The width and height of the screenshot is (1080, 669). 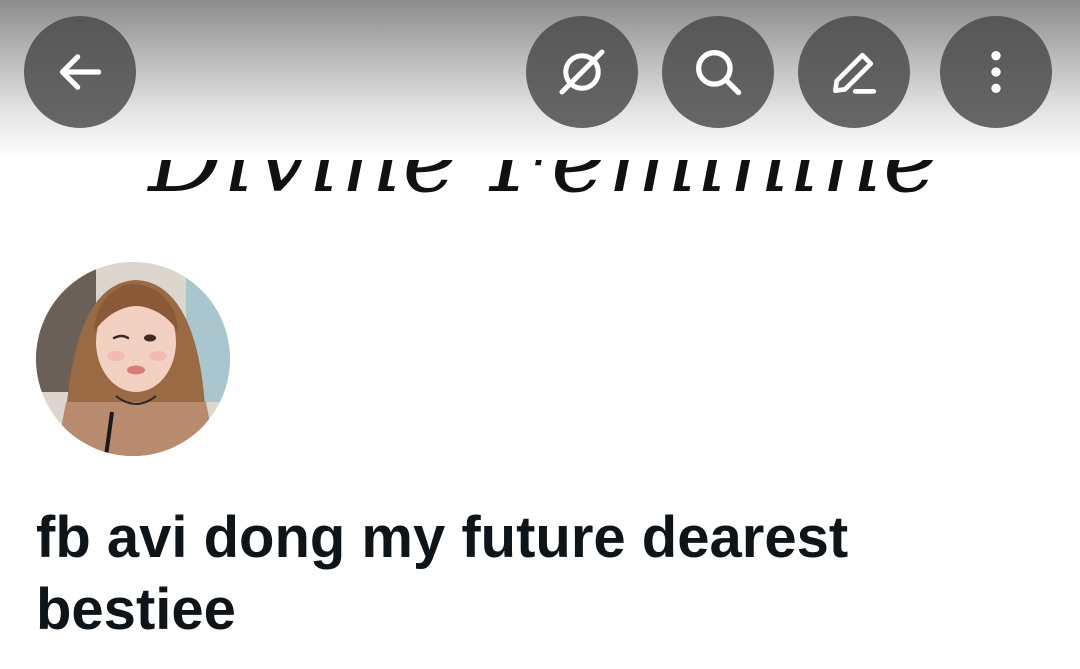 I want to click on avatar, so click(x=133, y=359).